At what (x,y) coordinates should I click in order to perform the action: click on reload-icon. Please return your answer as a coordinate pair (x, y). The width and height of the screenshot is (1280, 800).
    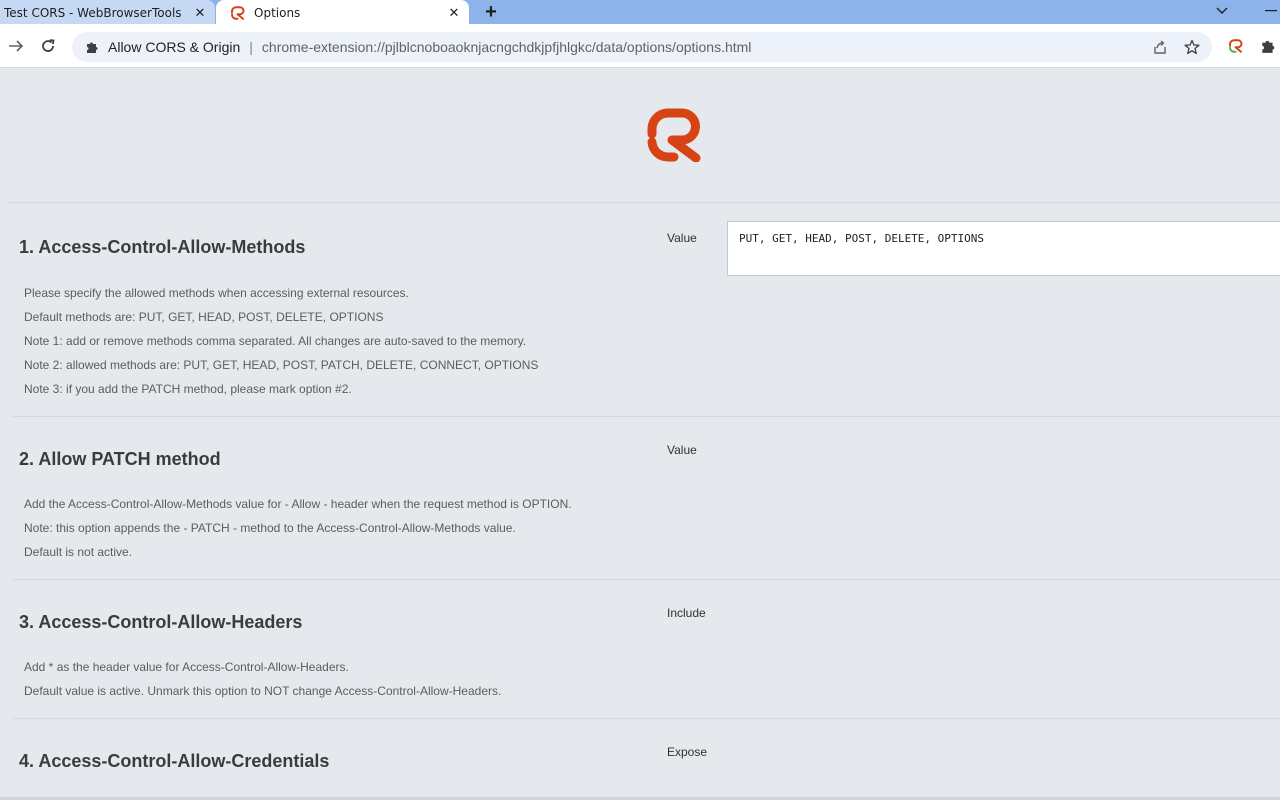
    Looking at the image, I should click on (48, 46).